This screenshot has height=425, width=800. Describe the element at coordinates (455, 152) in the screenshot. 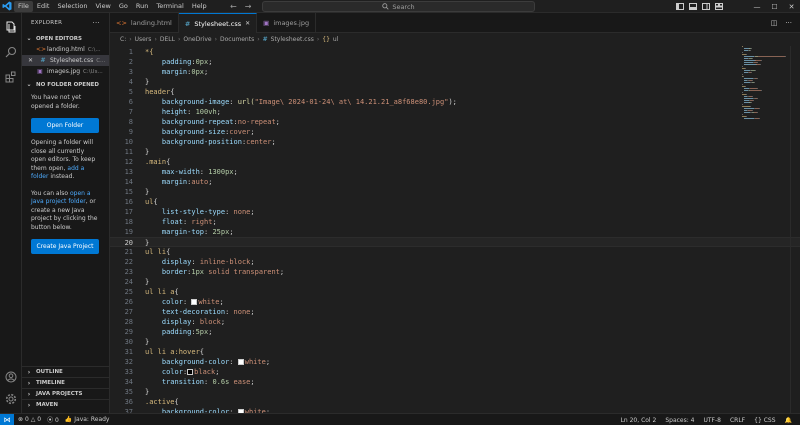

I see `code-line: 11}` at that location.